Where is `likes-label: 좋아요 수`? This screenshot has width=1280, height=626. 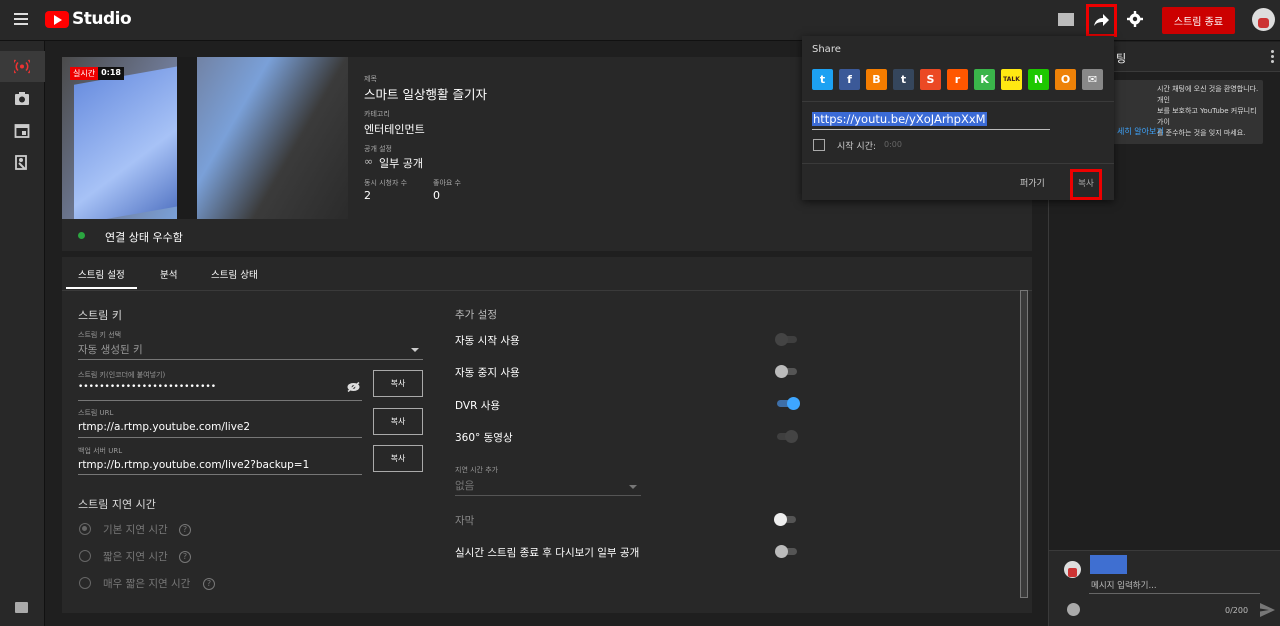
likes-label: 좋아요 수 is located at coordinates (447, 183).